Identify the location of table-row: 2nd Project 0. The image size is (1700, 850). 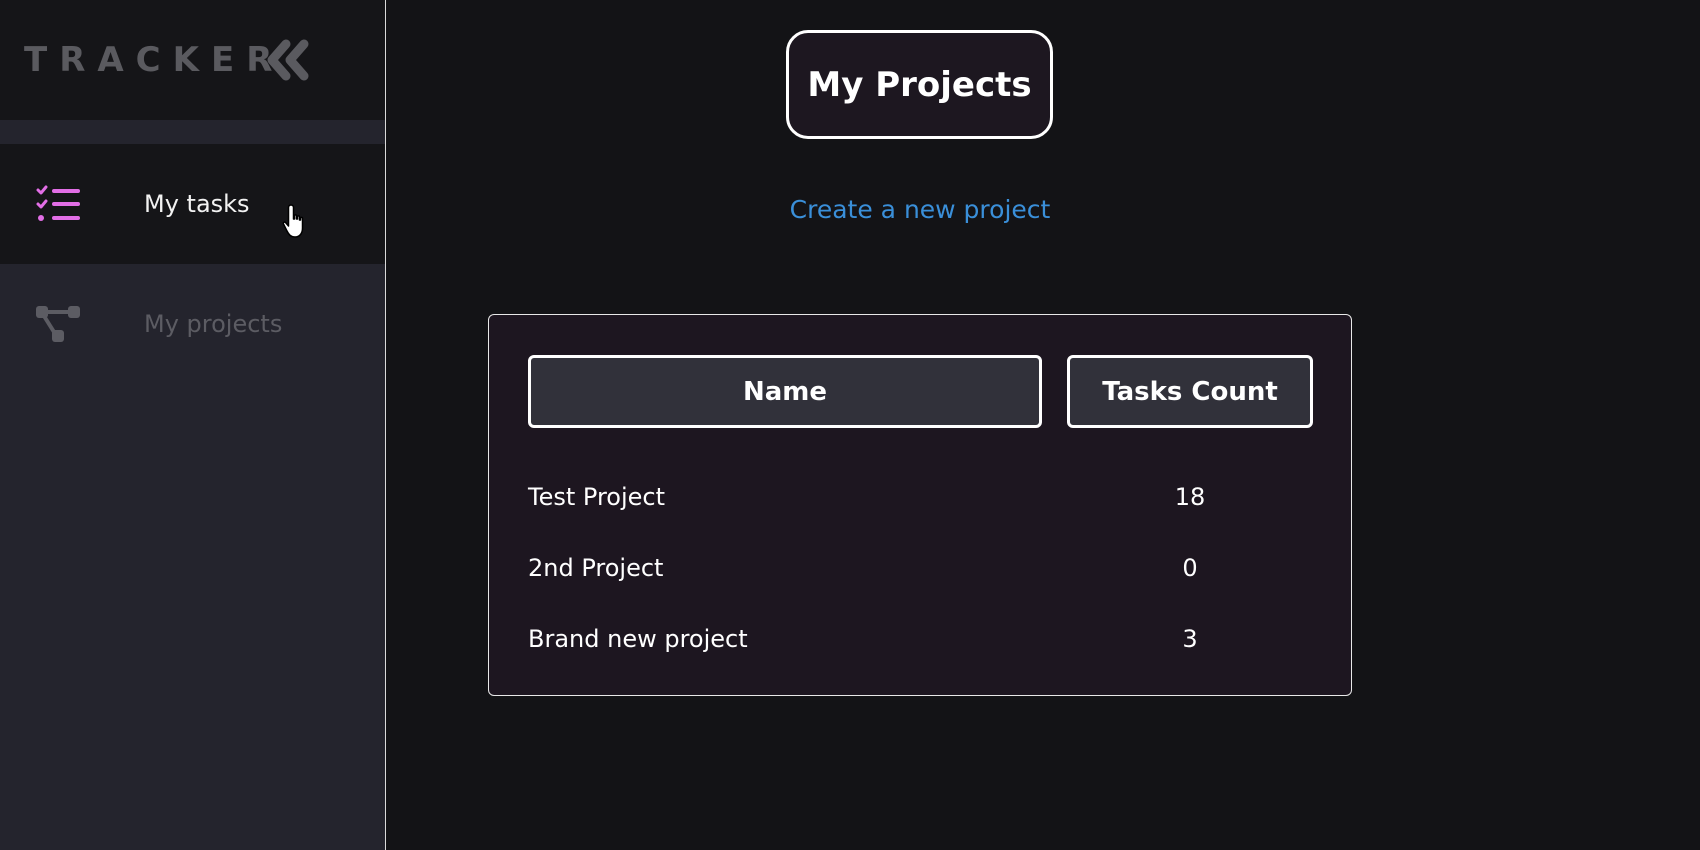
(920, 568).